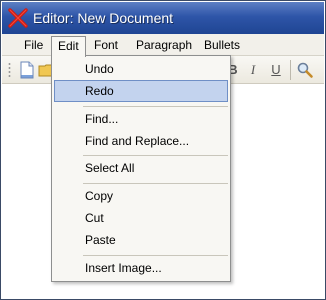 The image size is (326, 300). I want to click on search-icon, so click(305, 70).